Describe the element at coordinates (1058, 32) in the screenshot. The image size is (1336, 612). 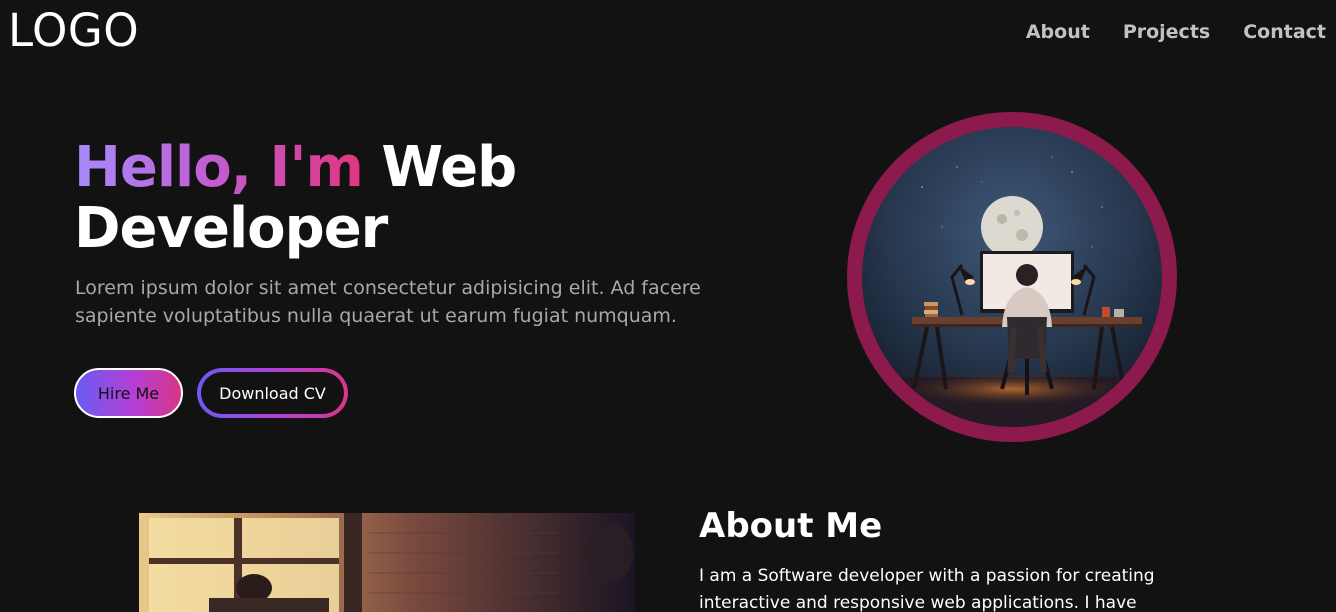
I see `nav-about-link: About` at that location.